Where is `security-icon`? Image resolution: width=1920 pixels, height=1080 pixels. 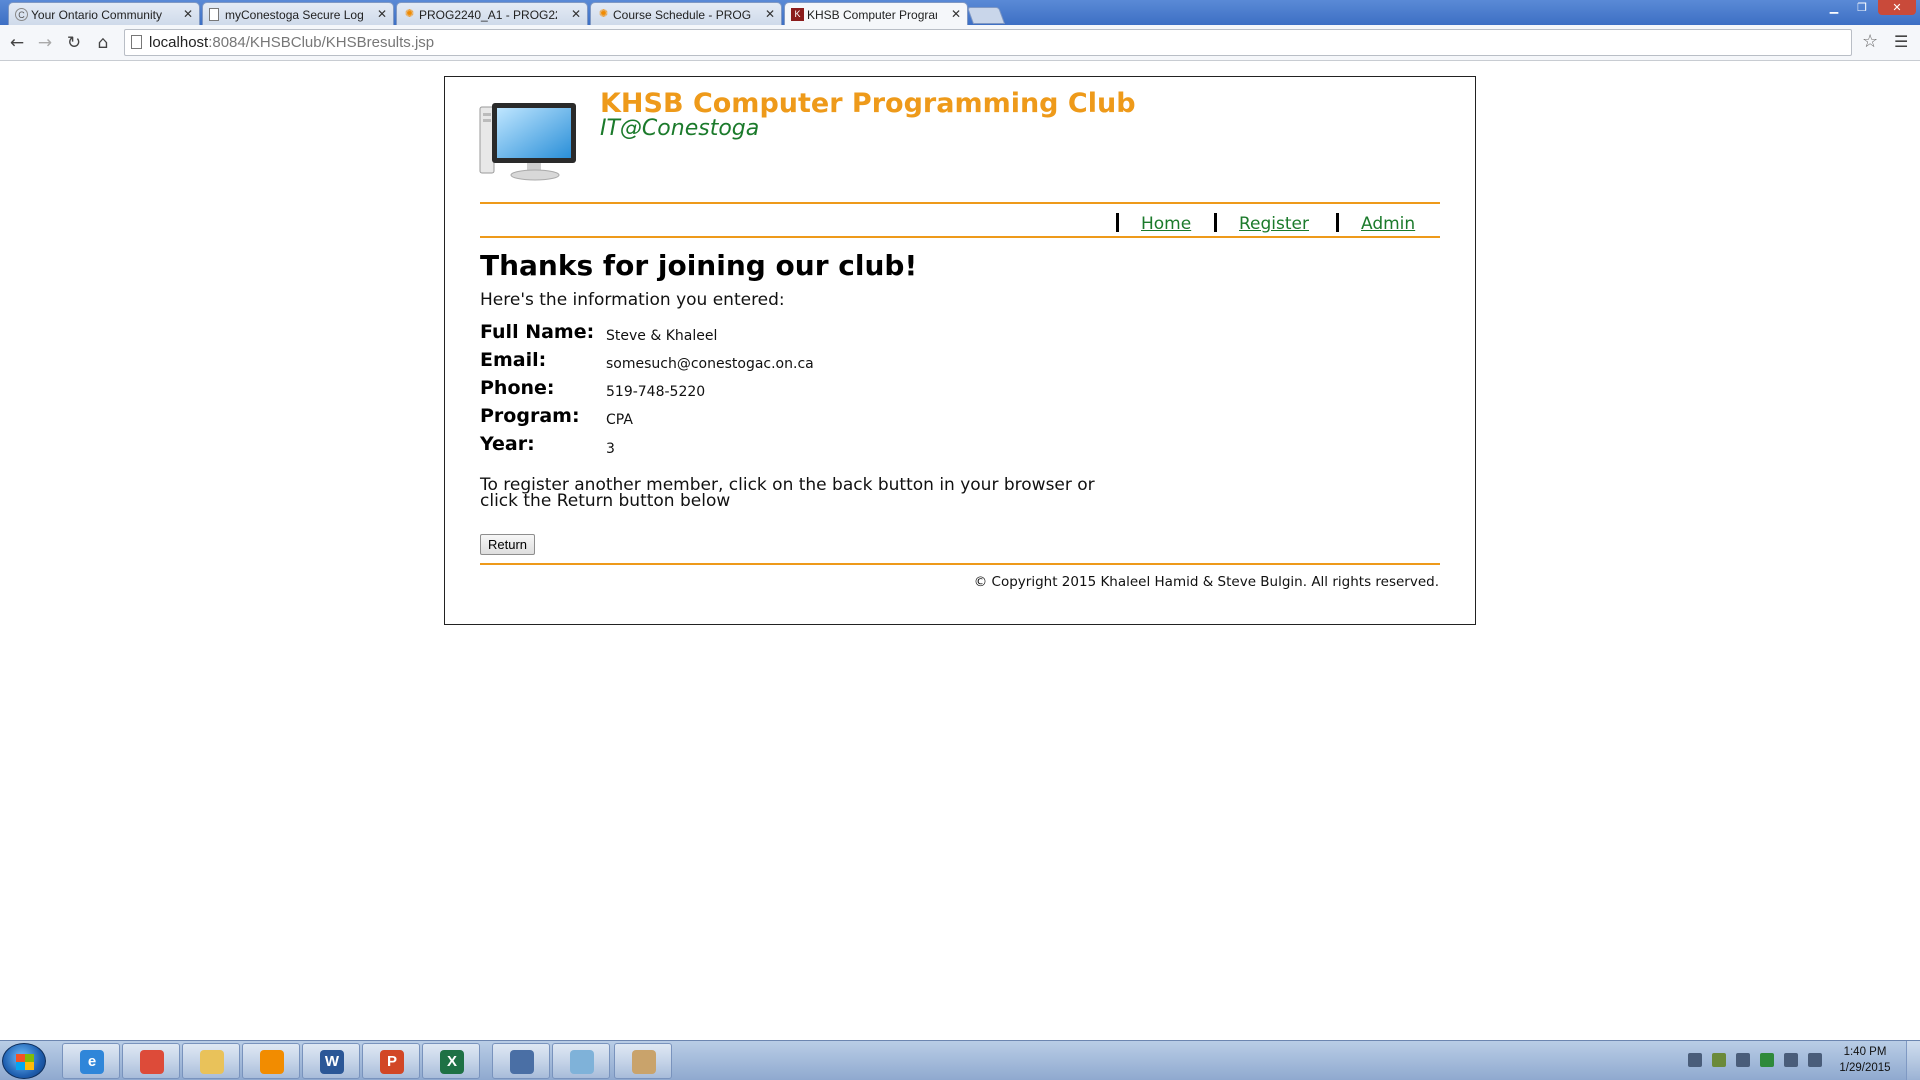 security-icon is located at coordinates (1767, 1060).